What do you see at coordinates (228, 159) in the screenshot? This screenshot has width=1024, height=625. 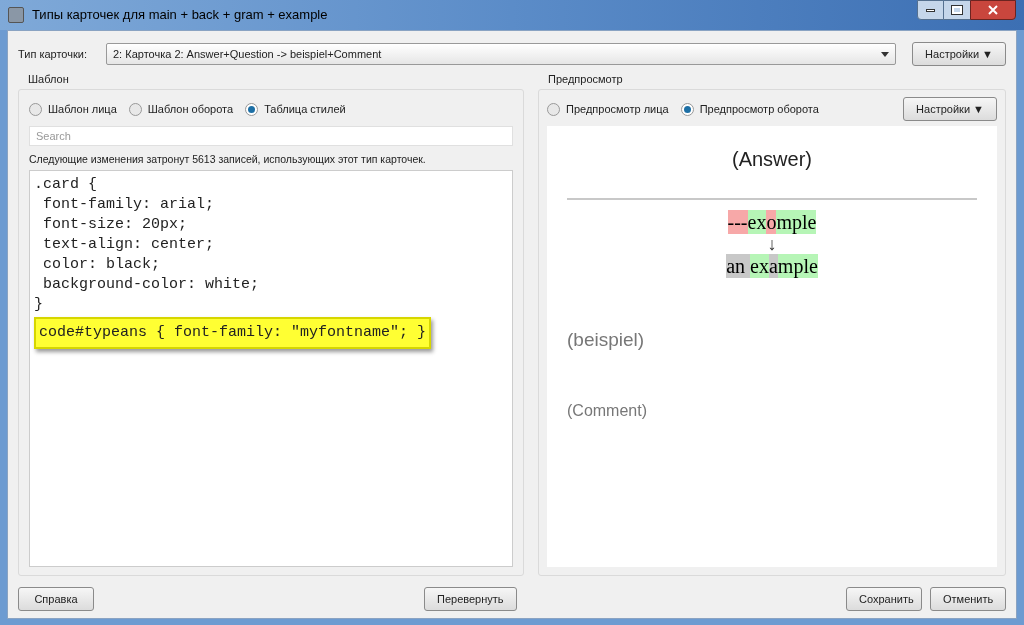 I see `notice-text: Следующие изменения затронут 5613 записей, использующих этот тип карточек.` at bounding box center [228, 159].